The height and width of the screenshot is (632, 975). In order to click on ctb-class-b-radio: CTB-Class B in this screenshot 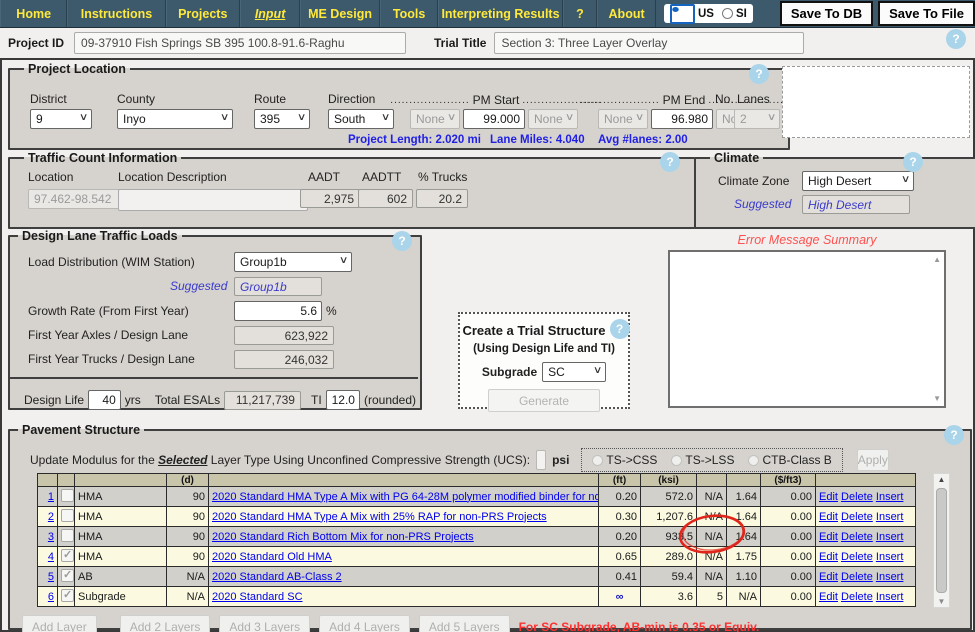, I will do `click(790, 460)`.